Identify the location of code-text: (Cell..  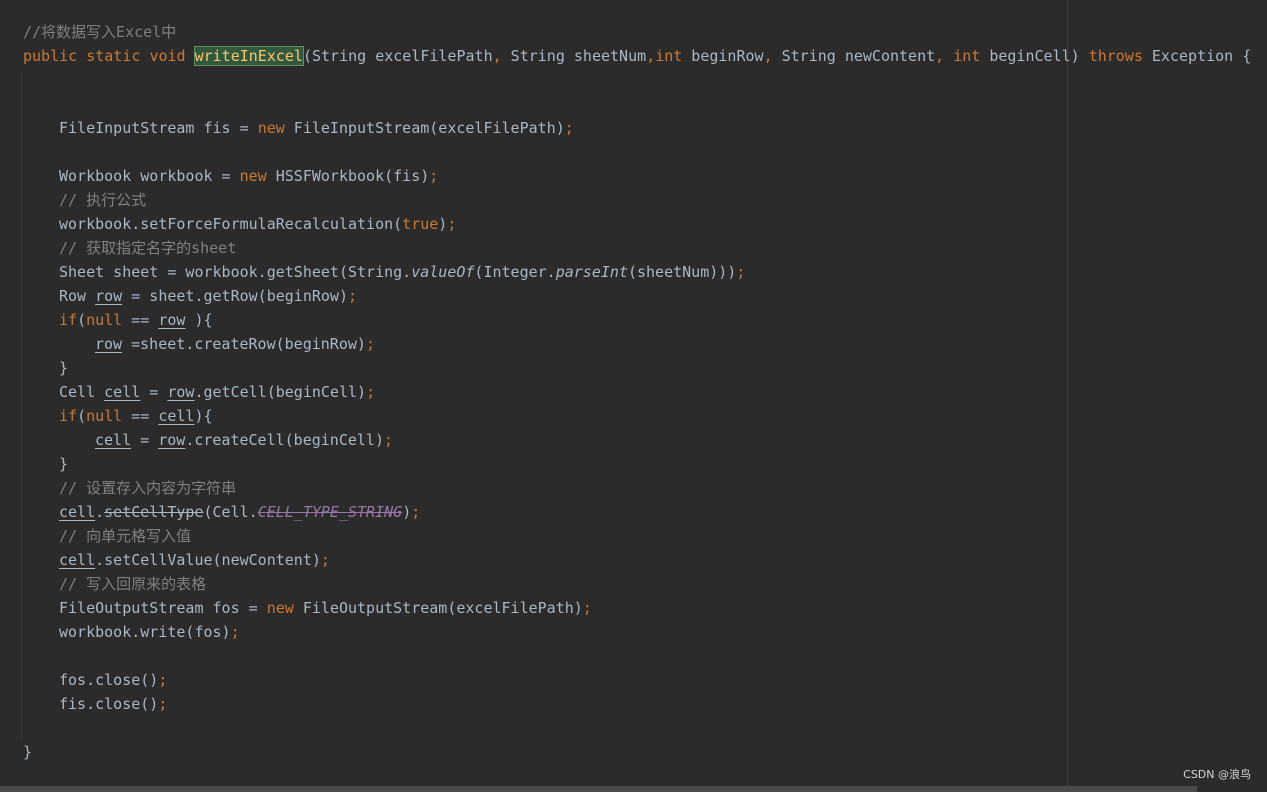
(230, 512).